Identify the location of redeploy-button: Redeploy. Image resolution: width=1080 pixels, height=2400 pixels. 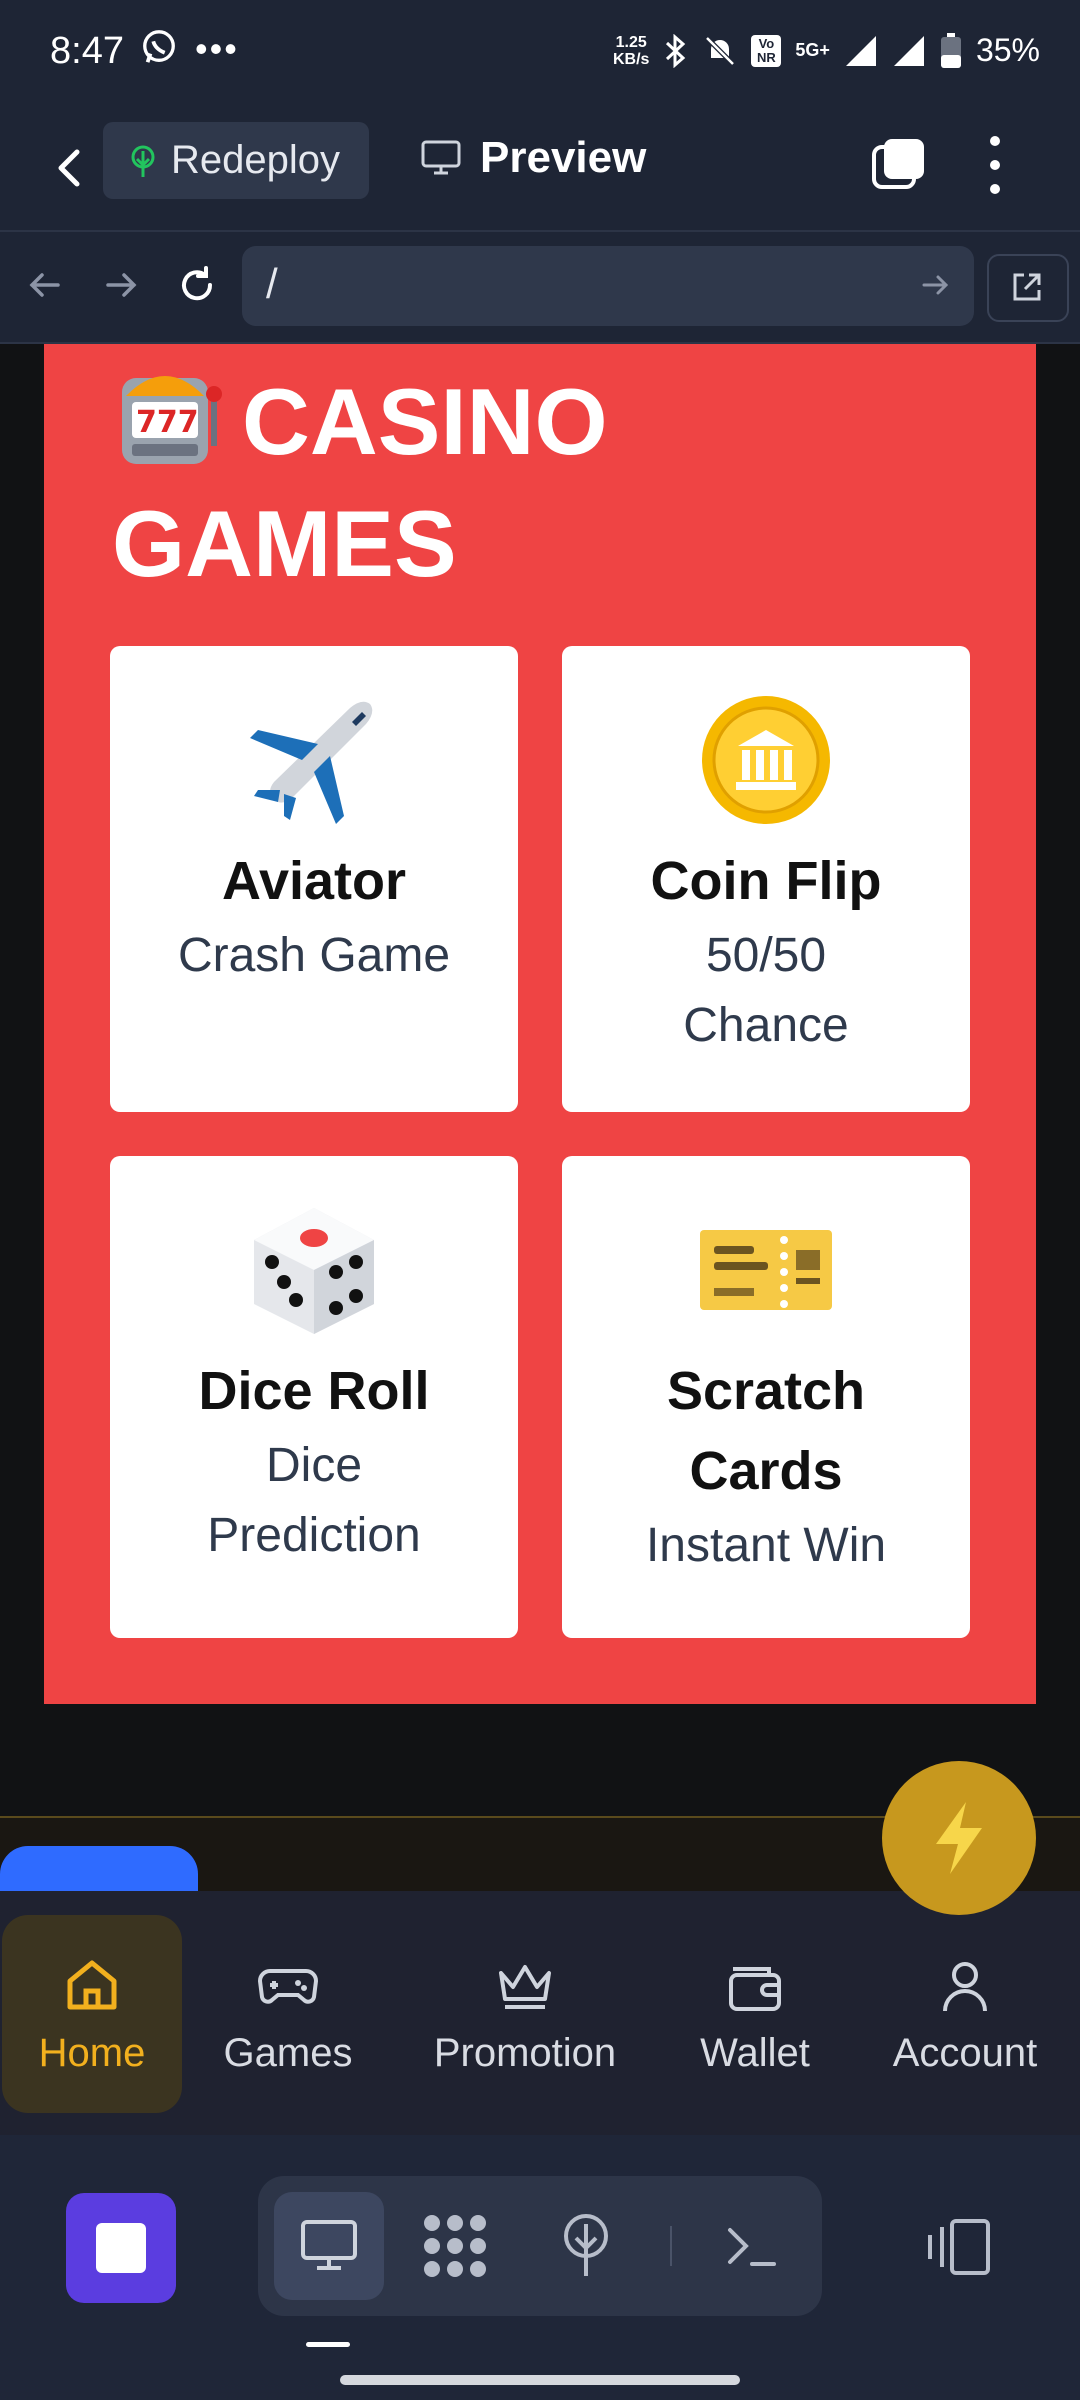
(236, 160).